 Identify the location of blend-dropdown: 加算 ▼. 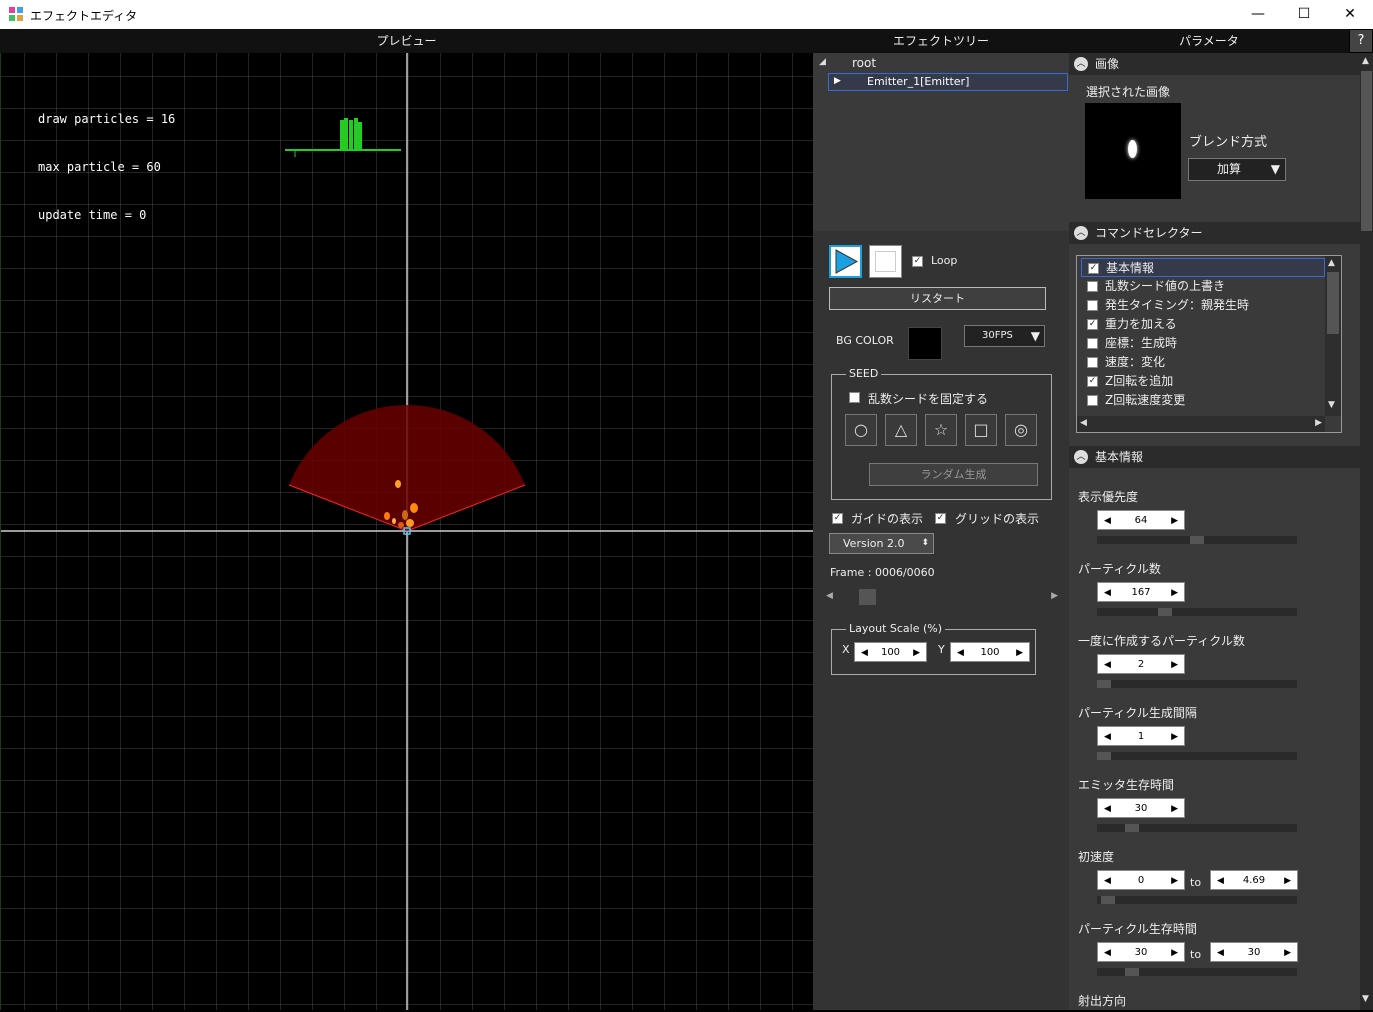
(1237, 169).